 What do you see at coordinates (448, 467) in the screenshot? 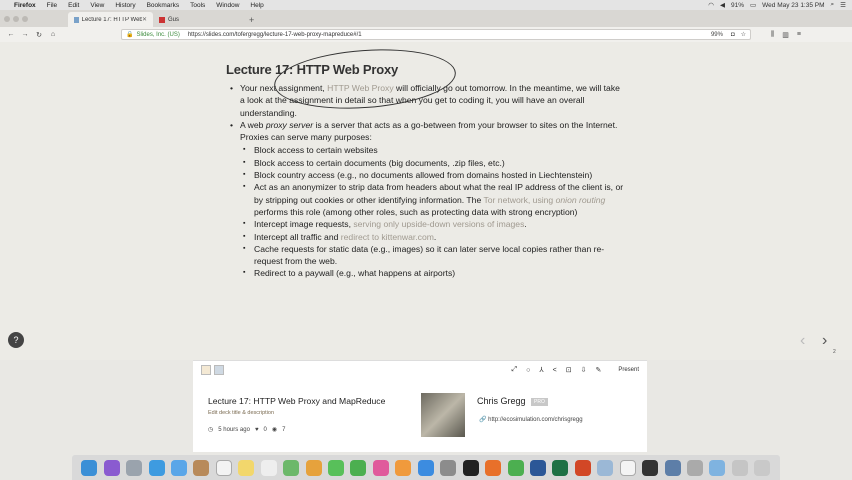
I see `system-preferences-icon` at bounding box center [448, 467].